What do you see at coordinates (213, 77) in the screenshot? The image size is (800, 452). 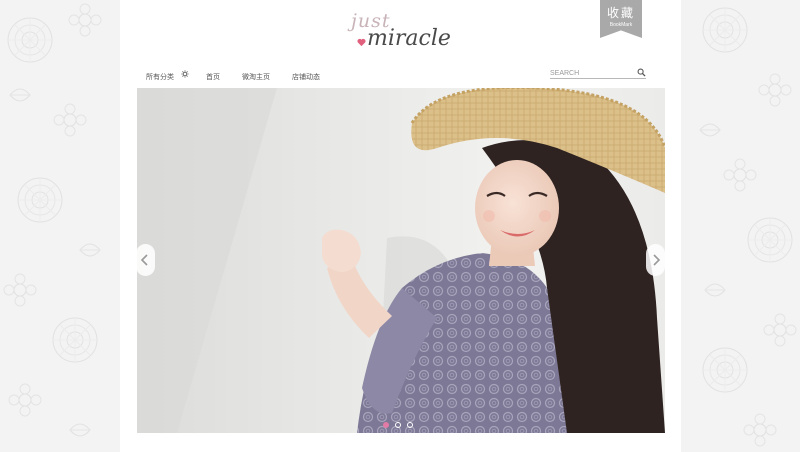 I see `nav-item-home: 首页` at bounding box center [213, 77].